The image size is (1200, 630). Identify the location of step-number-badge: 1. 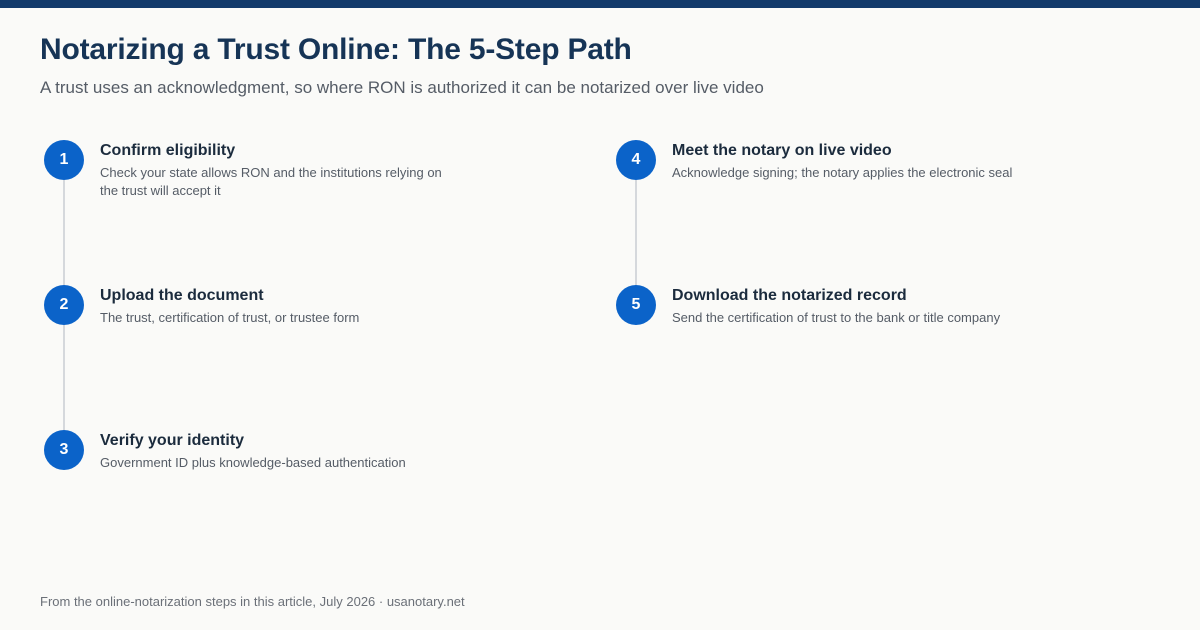
(64, 160).